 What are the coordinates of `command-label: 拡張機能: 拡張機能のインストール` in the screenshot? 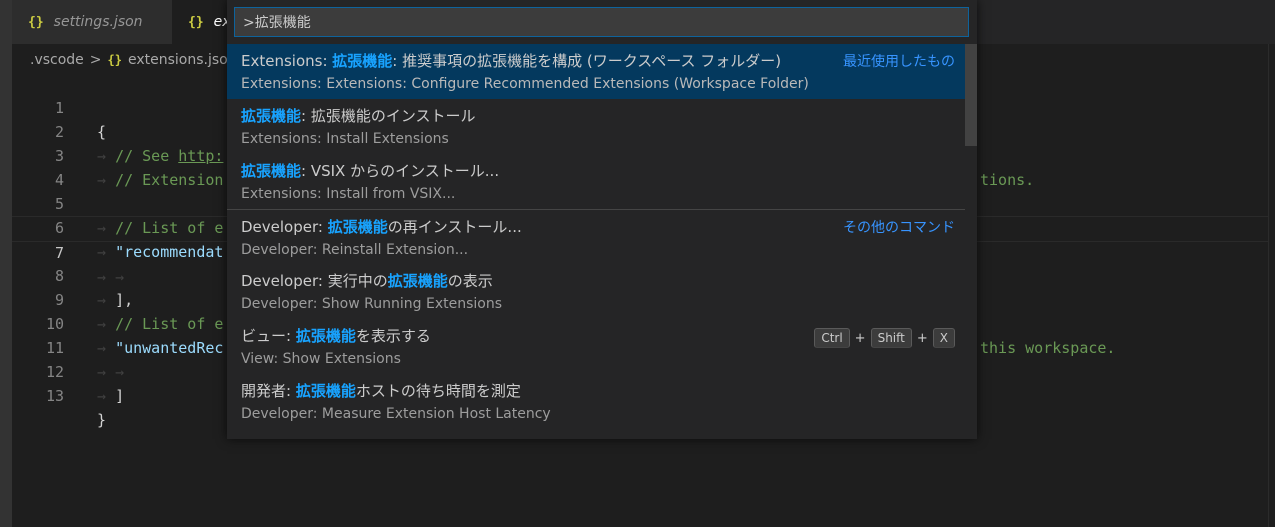 It's located at (358, 115).